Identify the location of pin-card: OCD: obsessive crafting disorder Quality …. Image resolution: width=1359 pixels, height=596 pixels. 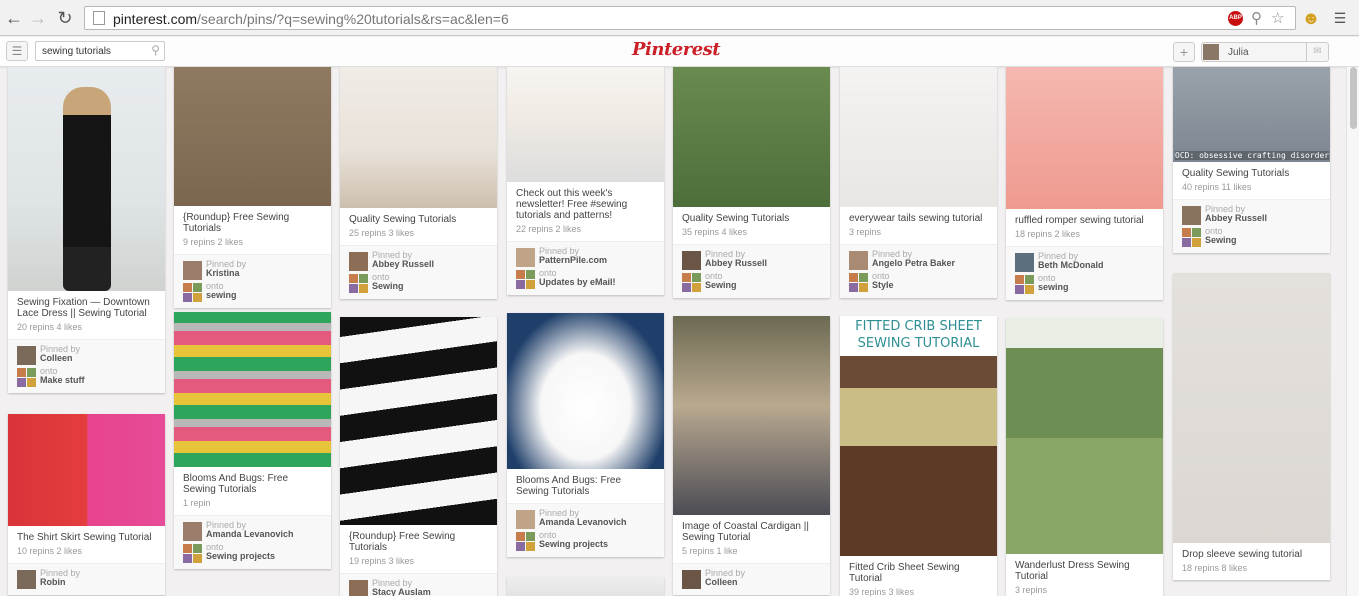
(1251, 160).